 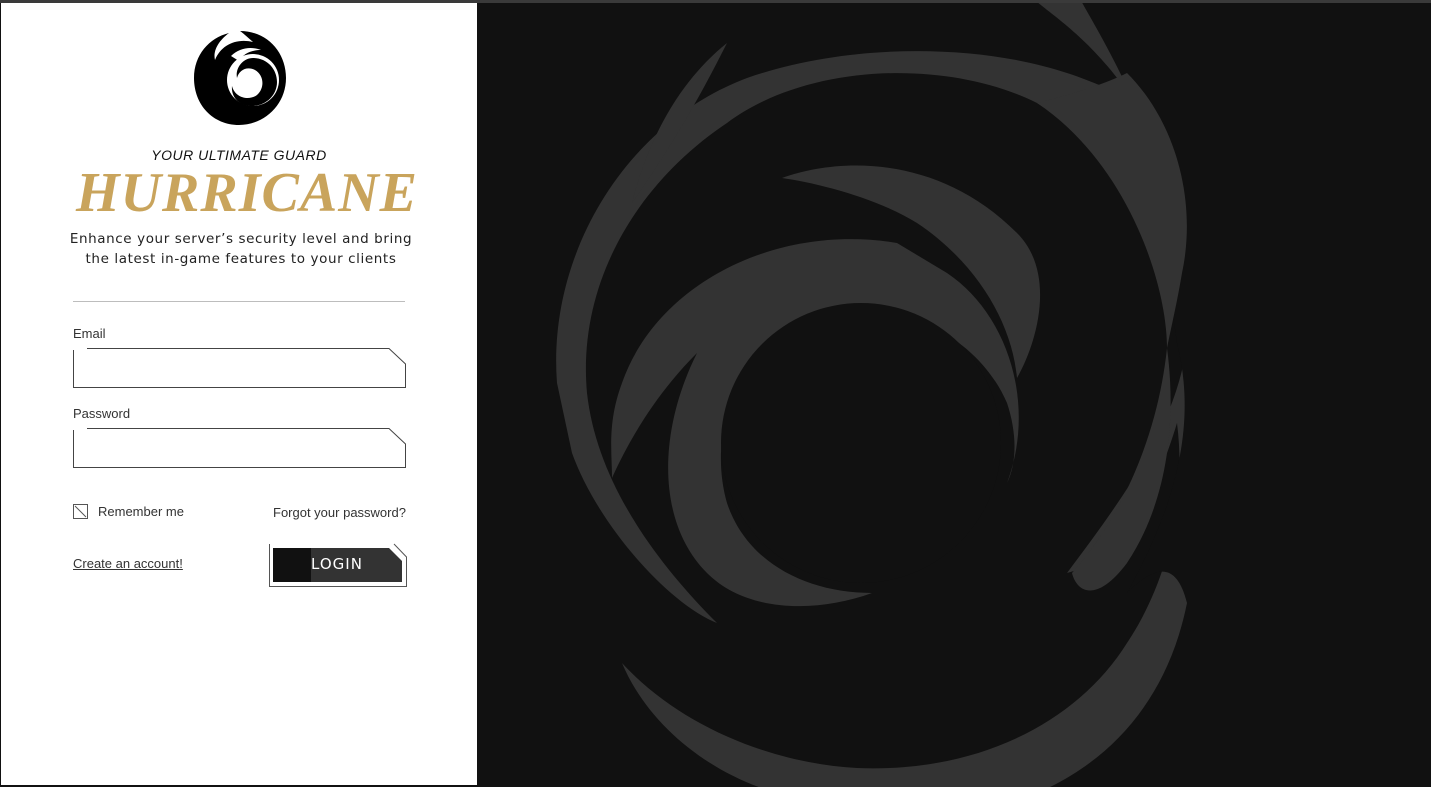 I want to click on hurricane-logo-icon, so click(x=240, y=77).